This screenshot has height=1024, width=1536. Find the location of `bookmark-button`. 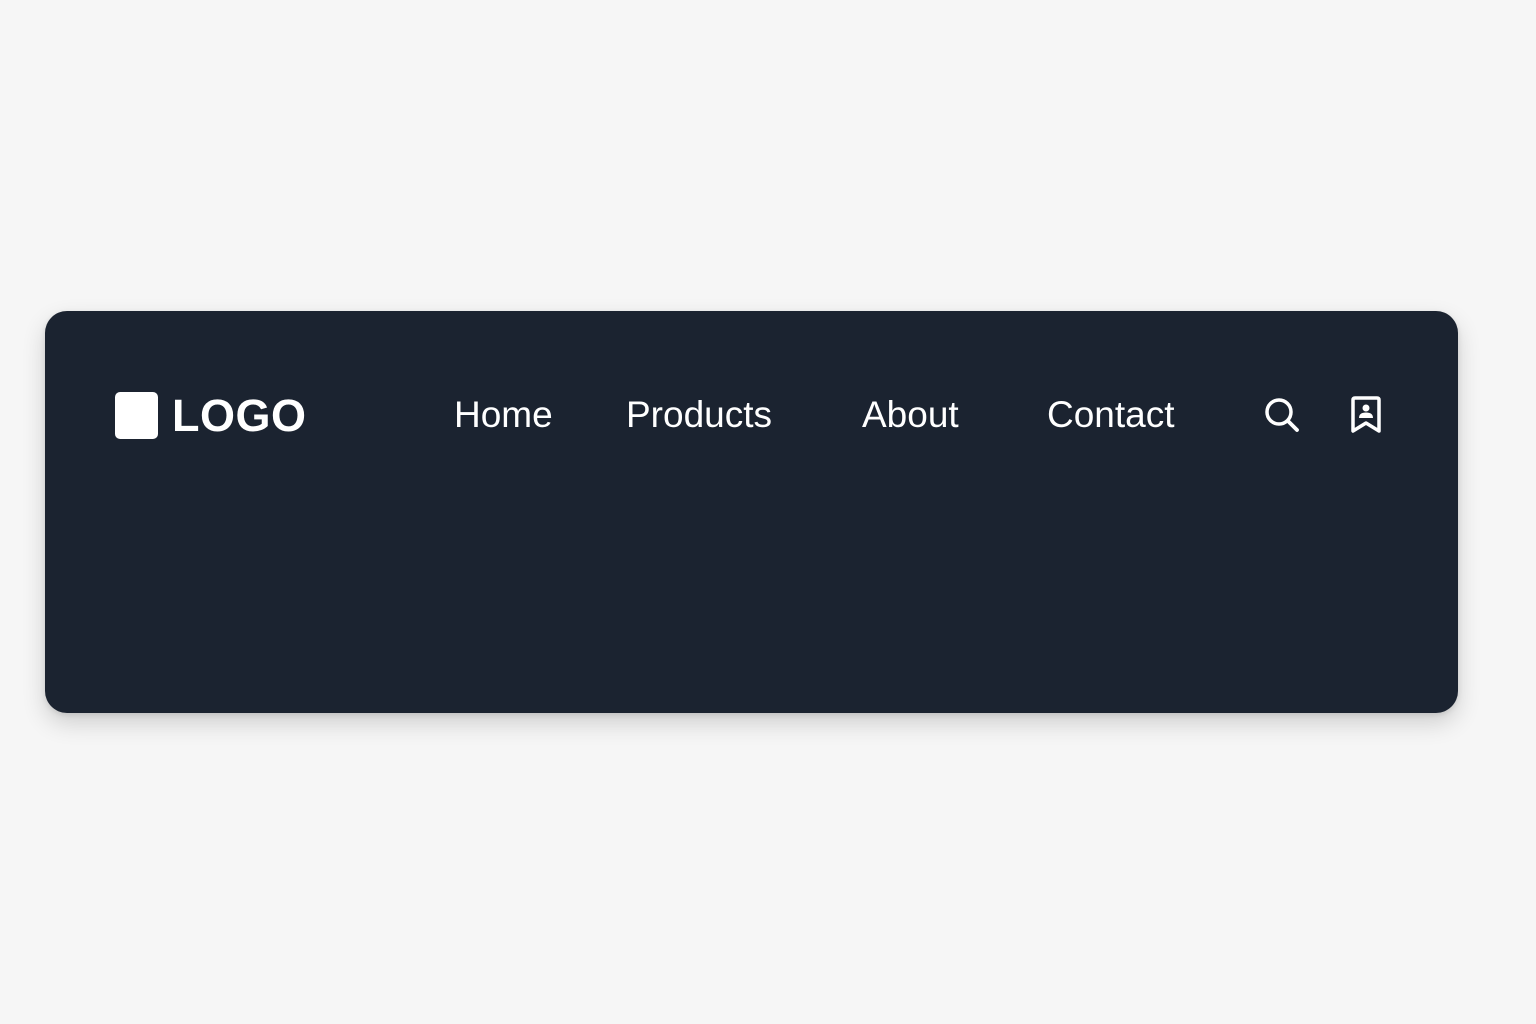

bookmark-button is located at coordinates (1366, 415).